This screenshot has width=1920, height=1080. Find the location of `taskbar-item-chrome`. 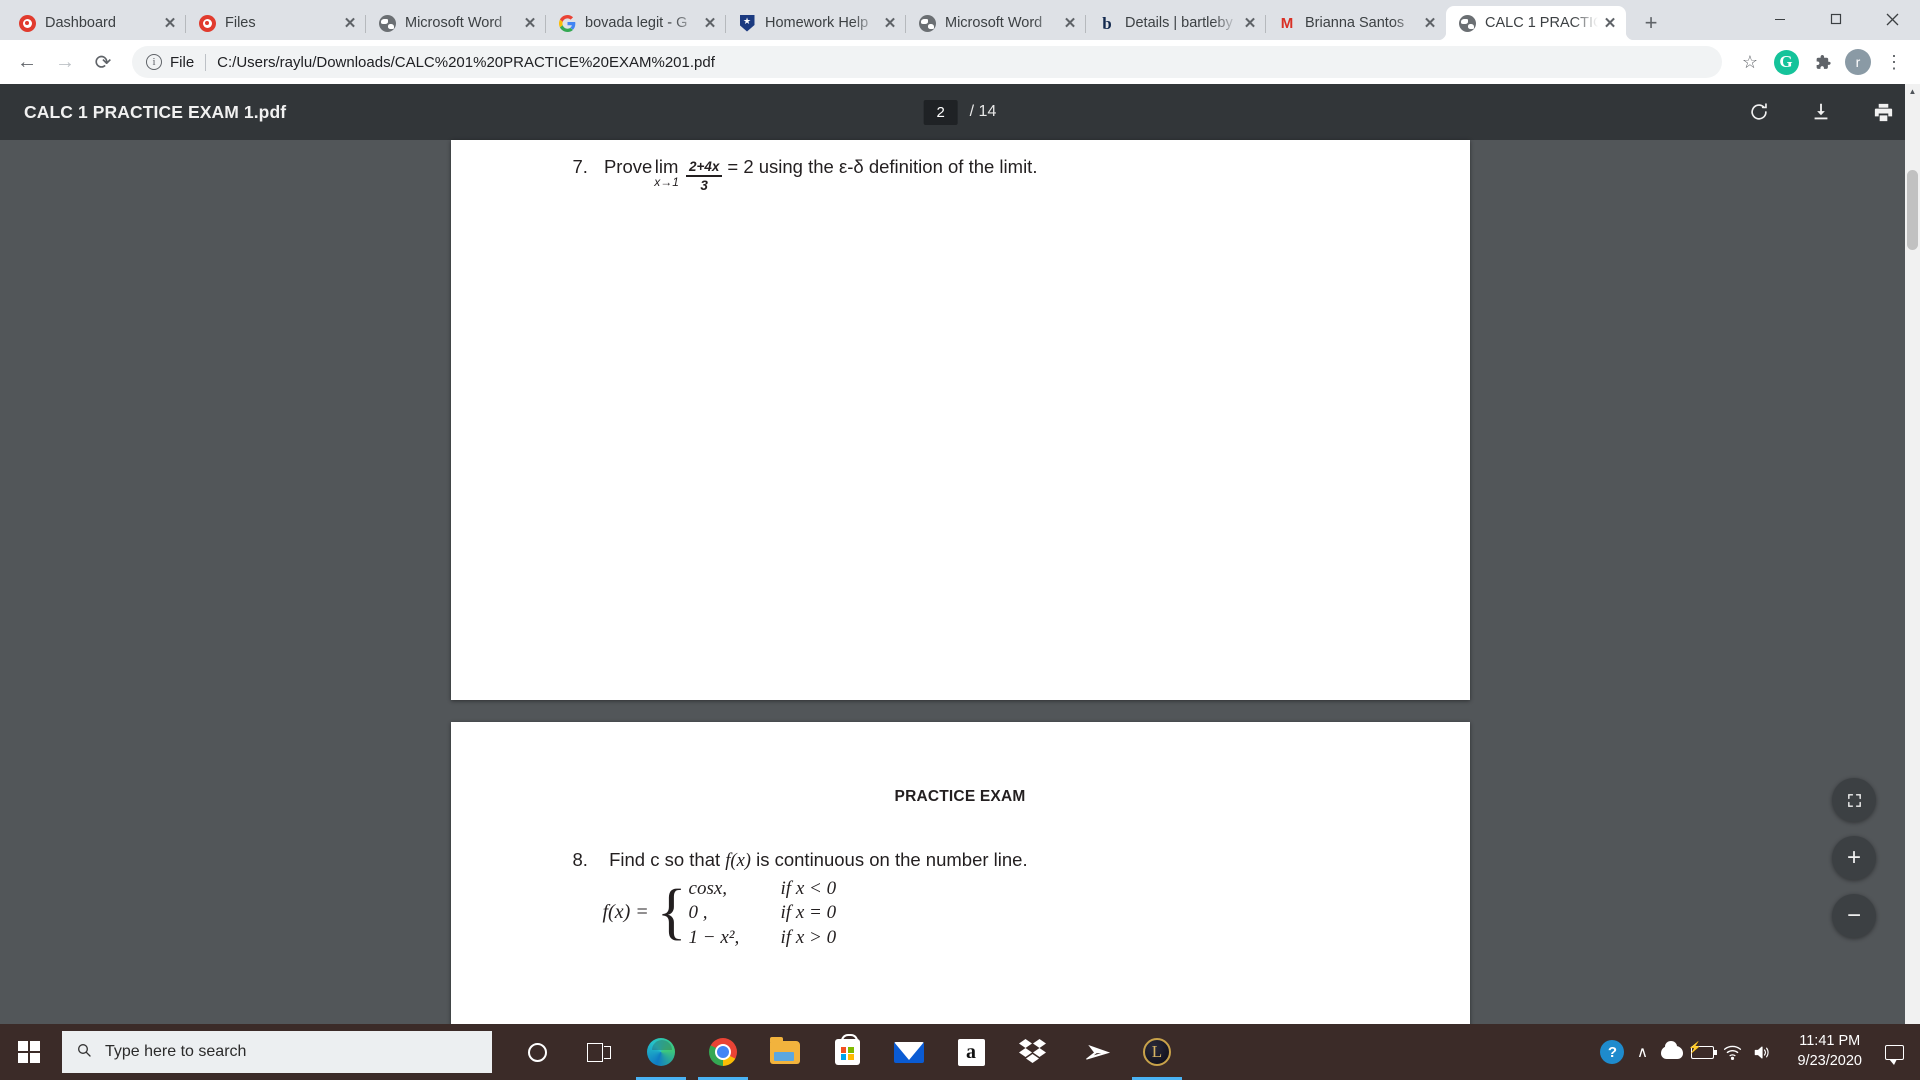

taskbar-item-chrome is located at coordinates (723, 1052).